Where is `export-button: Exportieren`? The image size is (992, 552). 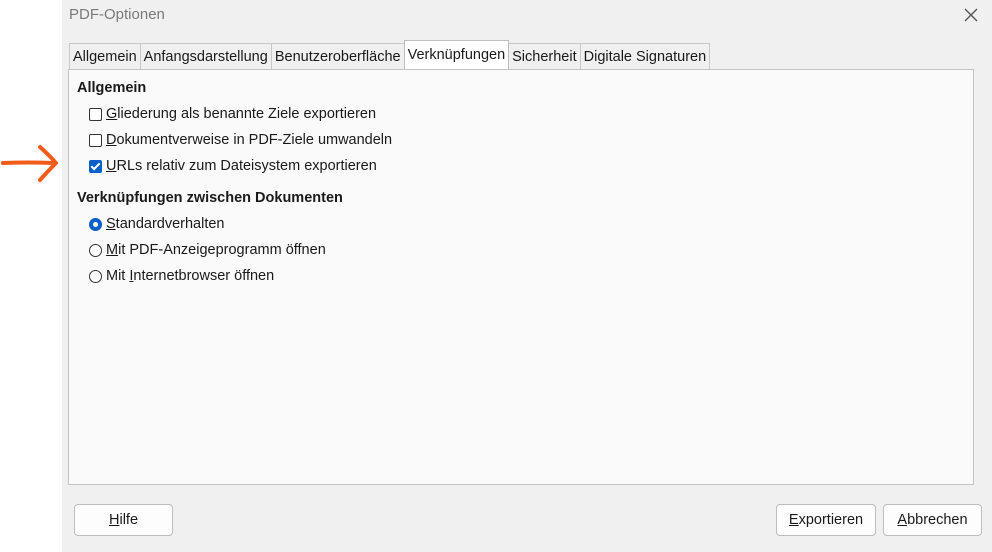
export-button: Exportieren is located at coordinates (826, 520).